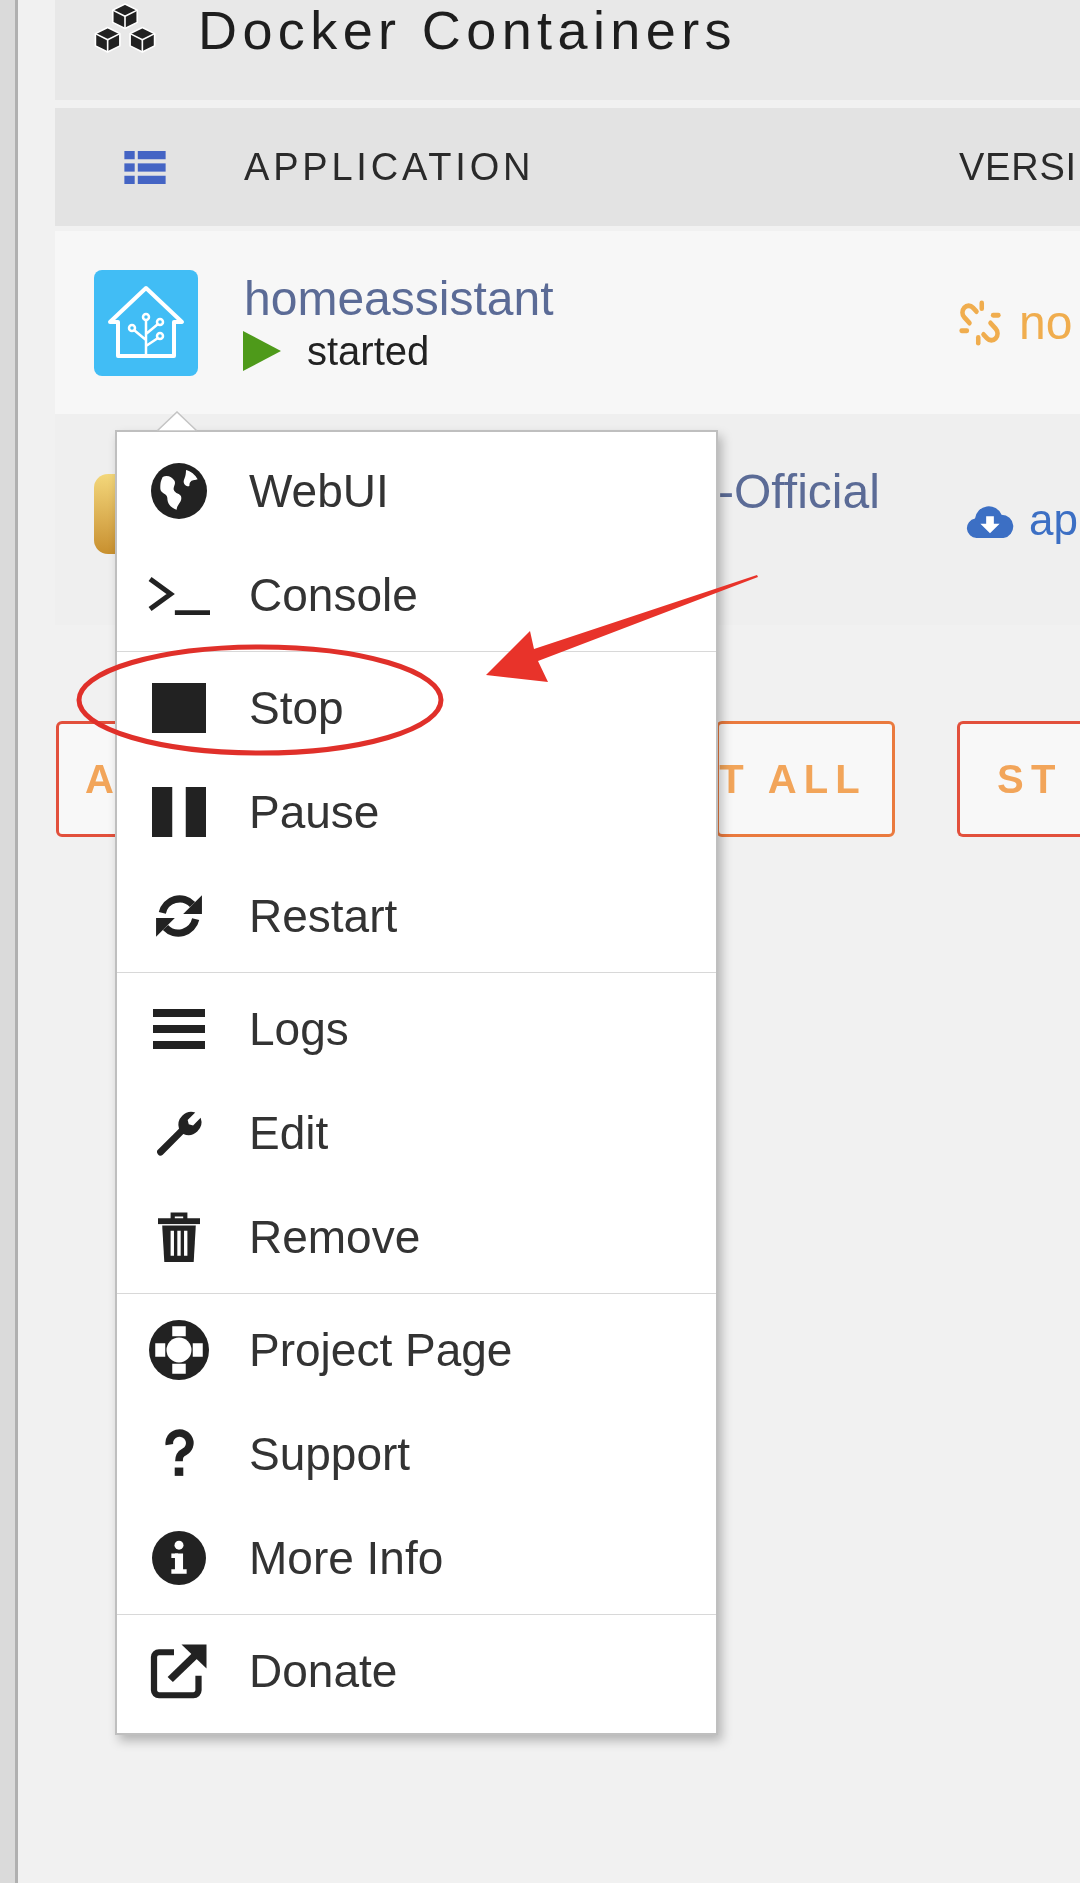  I want to click on stop-icon, so click(179, 708).